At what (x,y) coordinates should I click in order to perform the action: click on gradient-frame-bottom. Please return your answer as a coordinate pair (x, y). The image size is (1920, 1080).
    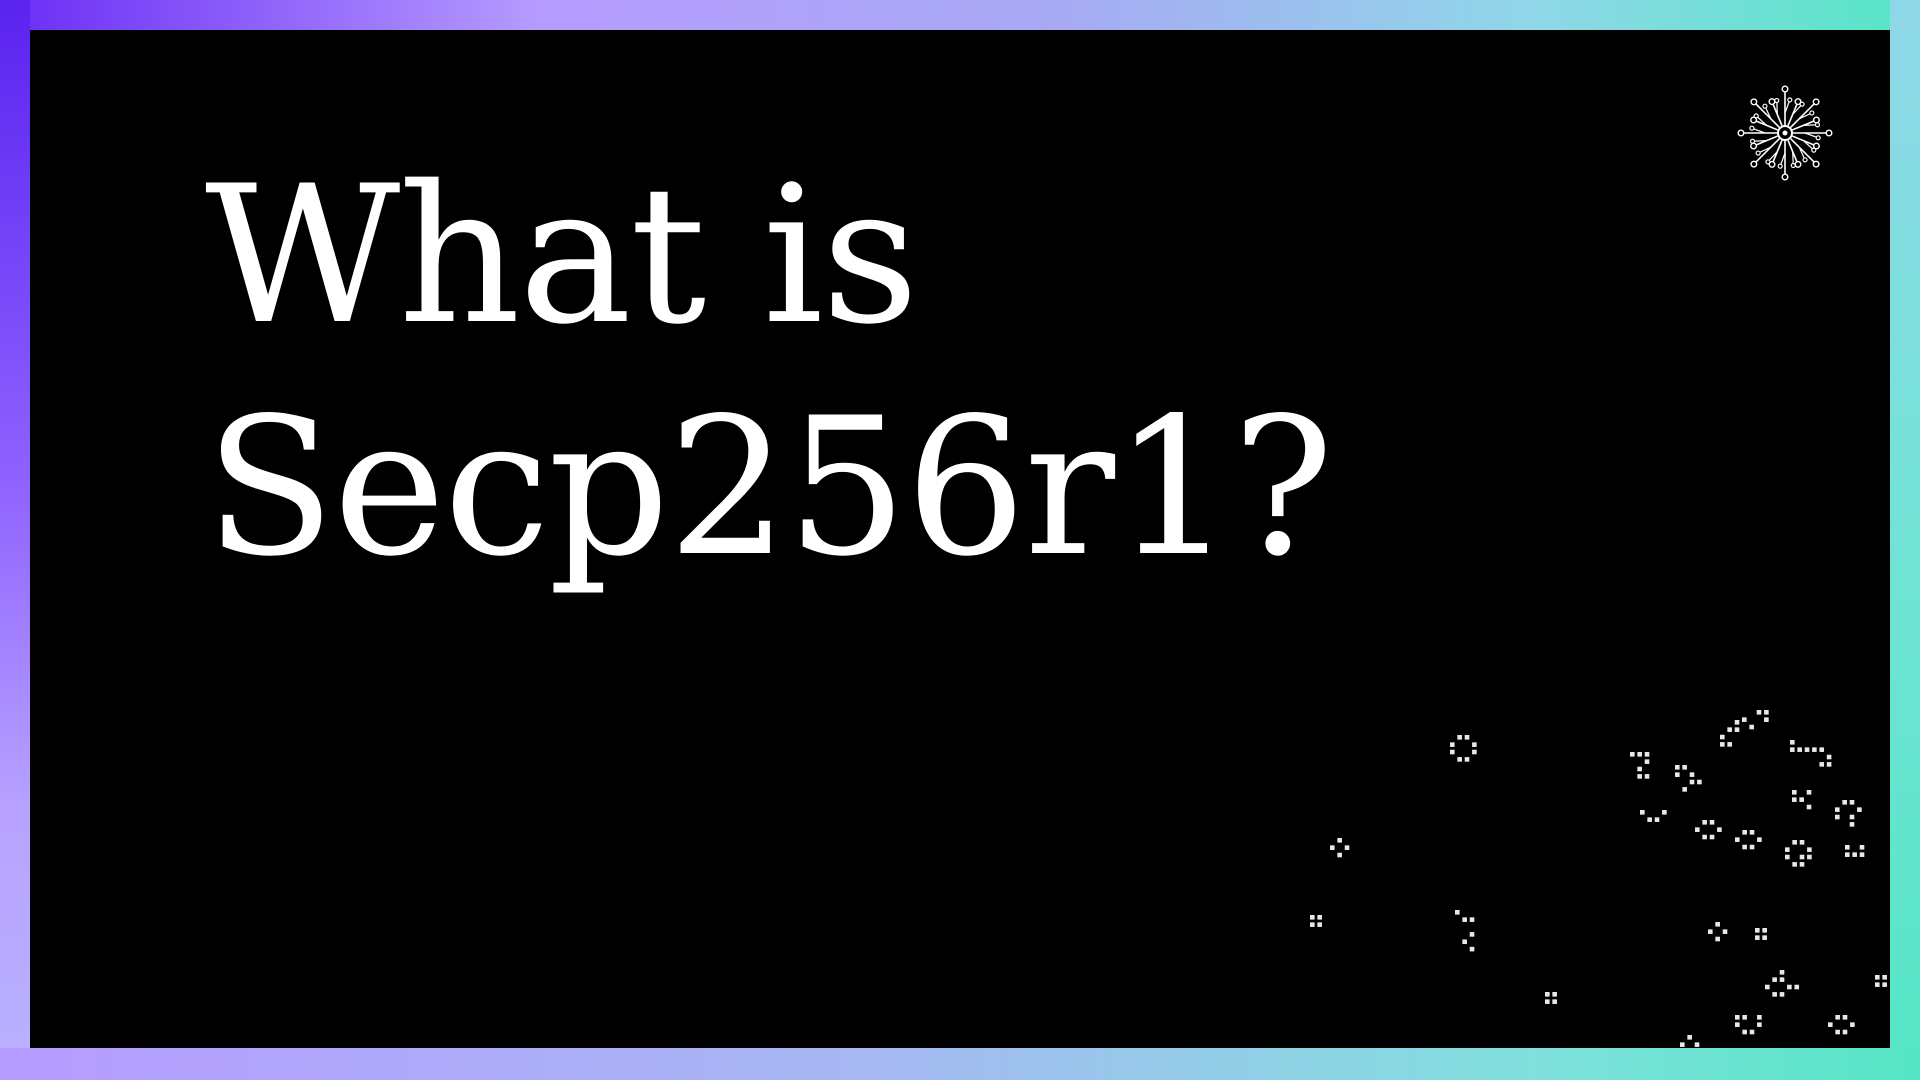
    Looking at the image, I should click on (960, 1064).